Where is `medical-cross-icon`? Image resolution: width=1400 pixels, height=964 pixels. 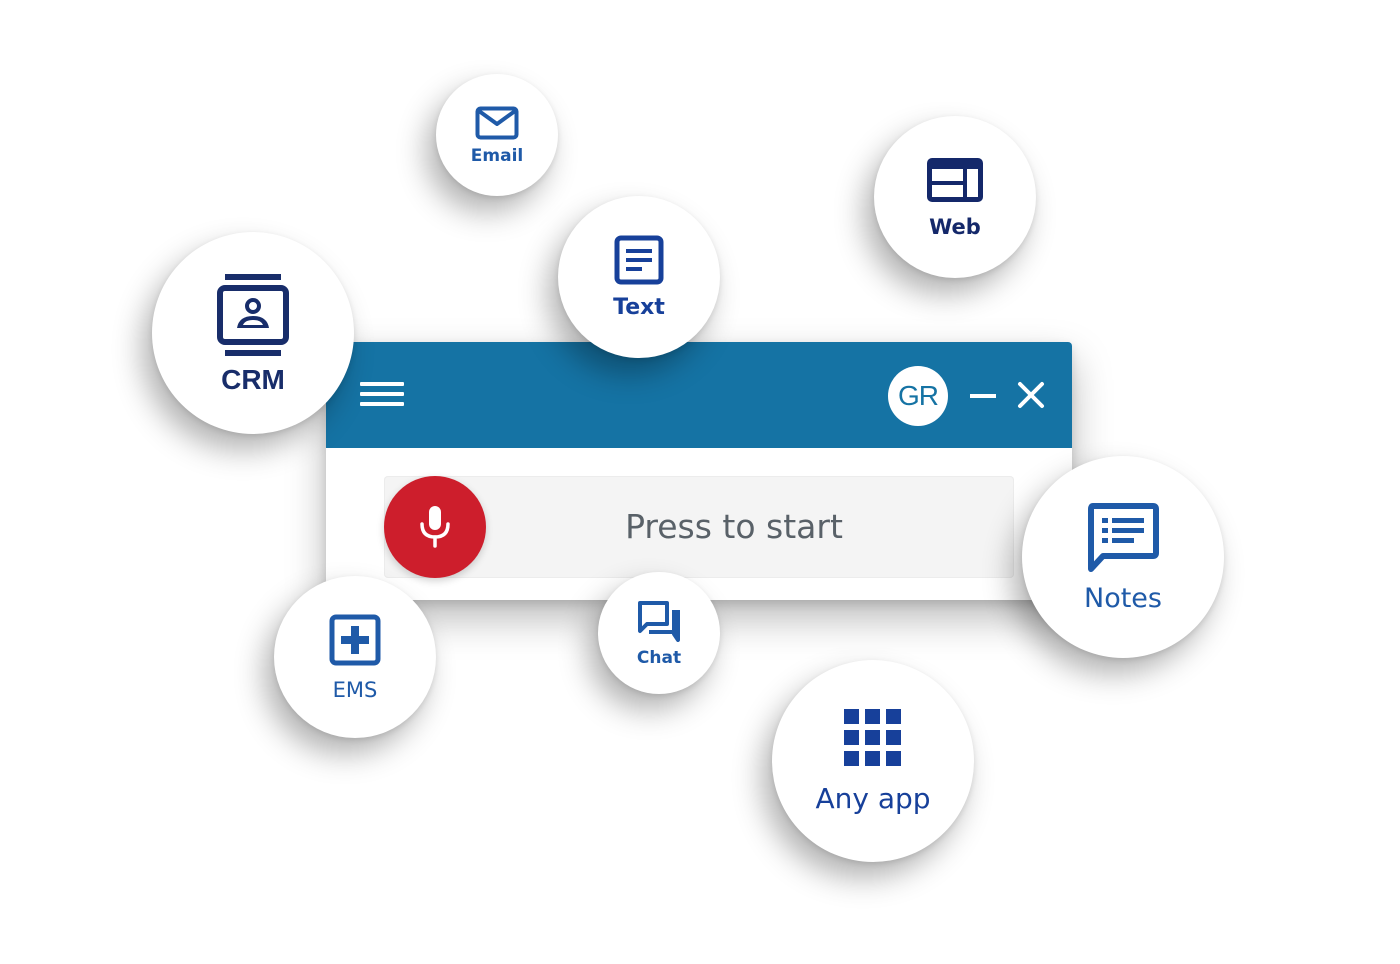
medical-cross-icon is located at coordinates (355, 639).